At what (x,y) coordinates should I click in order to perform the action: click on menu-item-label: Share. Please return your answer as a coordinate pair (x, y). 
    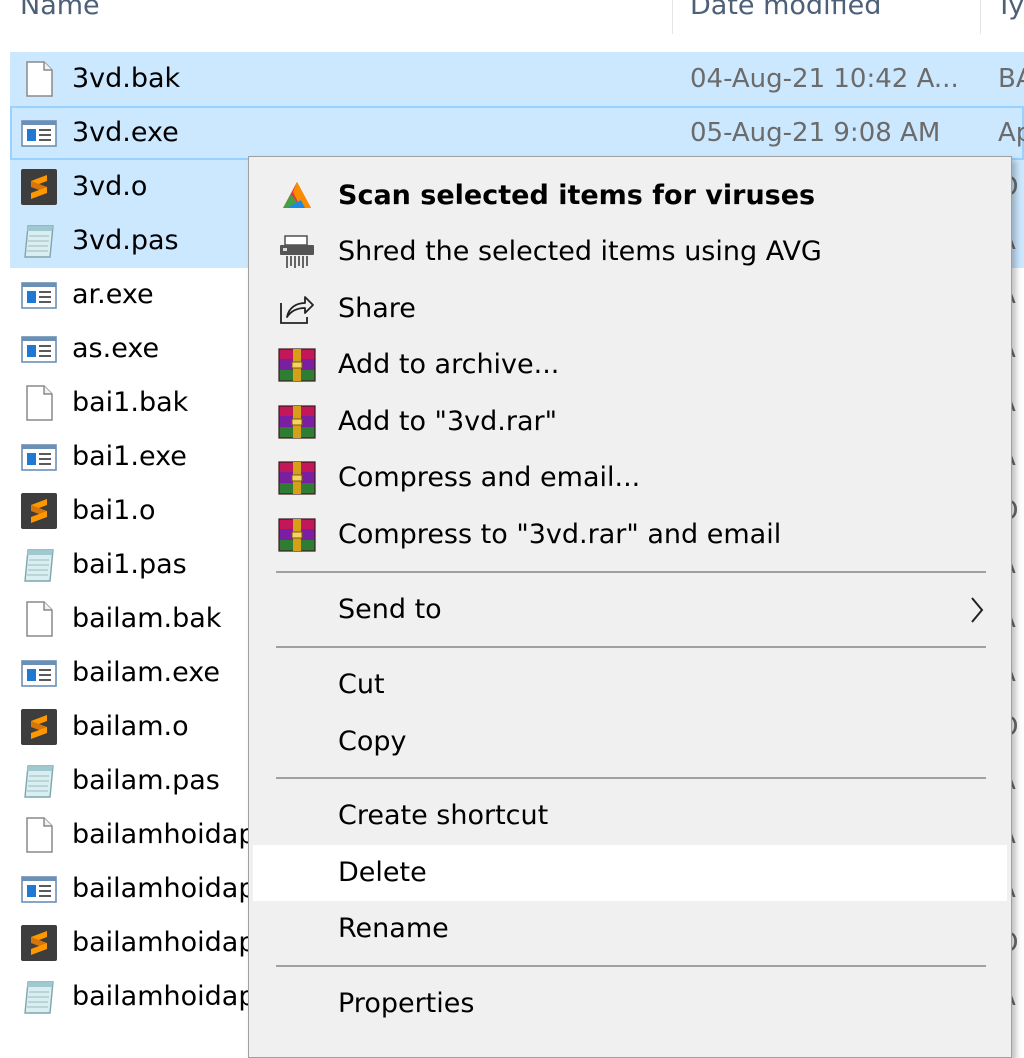
    Looking at the image, I should click on (377, 308).